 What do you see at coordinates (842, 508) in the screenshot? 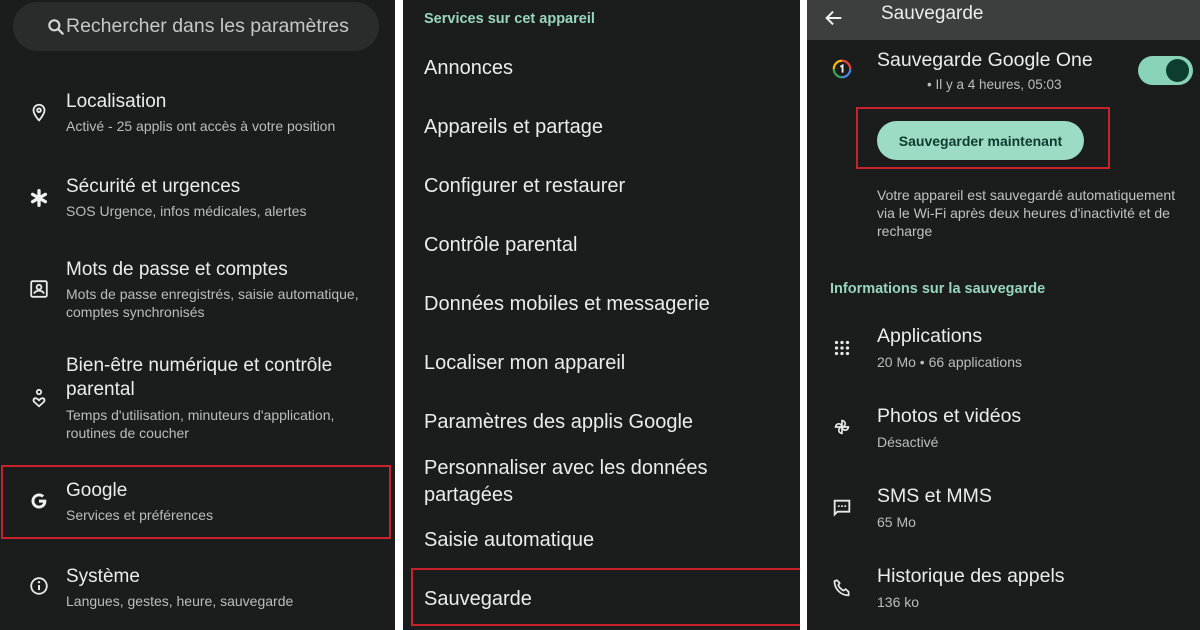
I see `message-icon` at bounding box center [842, 508].